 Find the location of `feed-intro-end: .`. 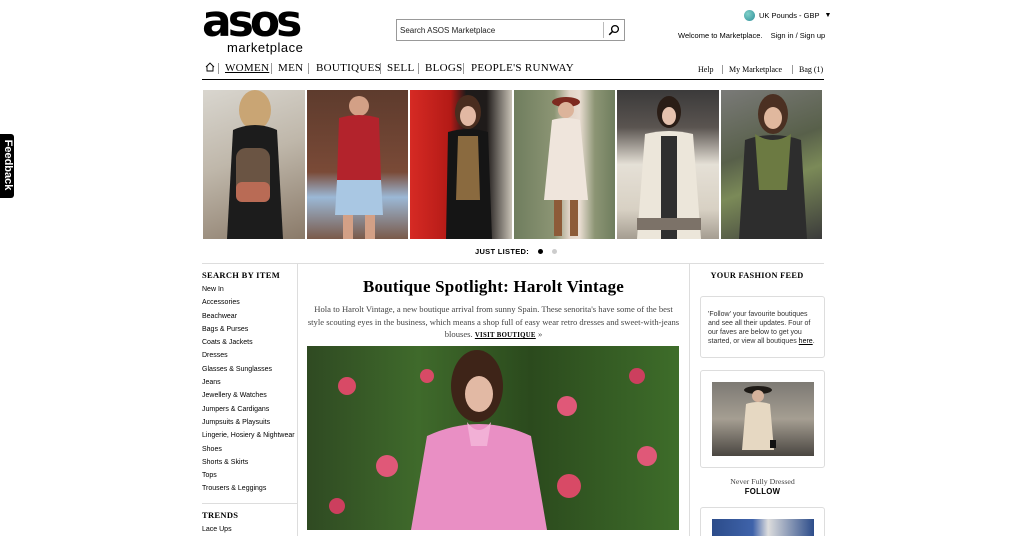

feed-intro-end: . is located at coordinates (813, 341).